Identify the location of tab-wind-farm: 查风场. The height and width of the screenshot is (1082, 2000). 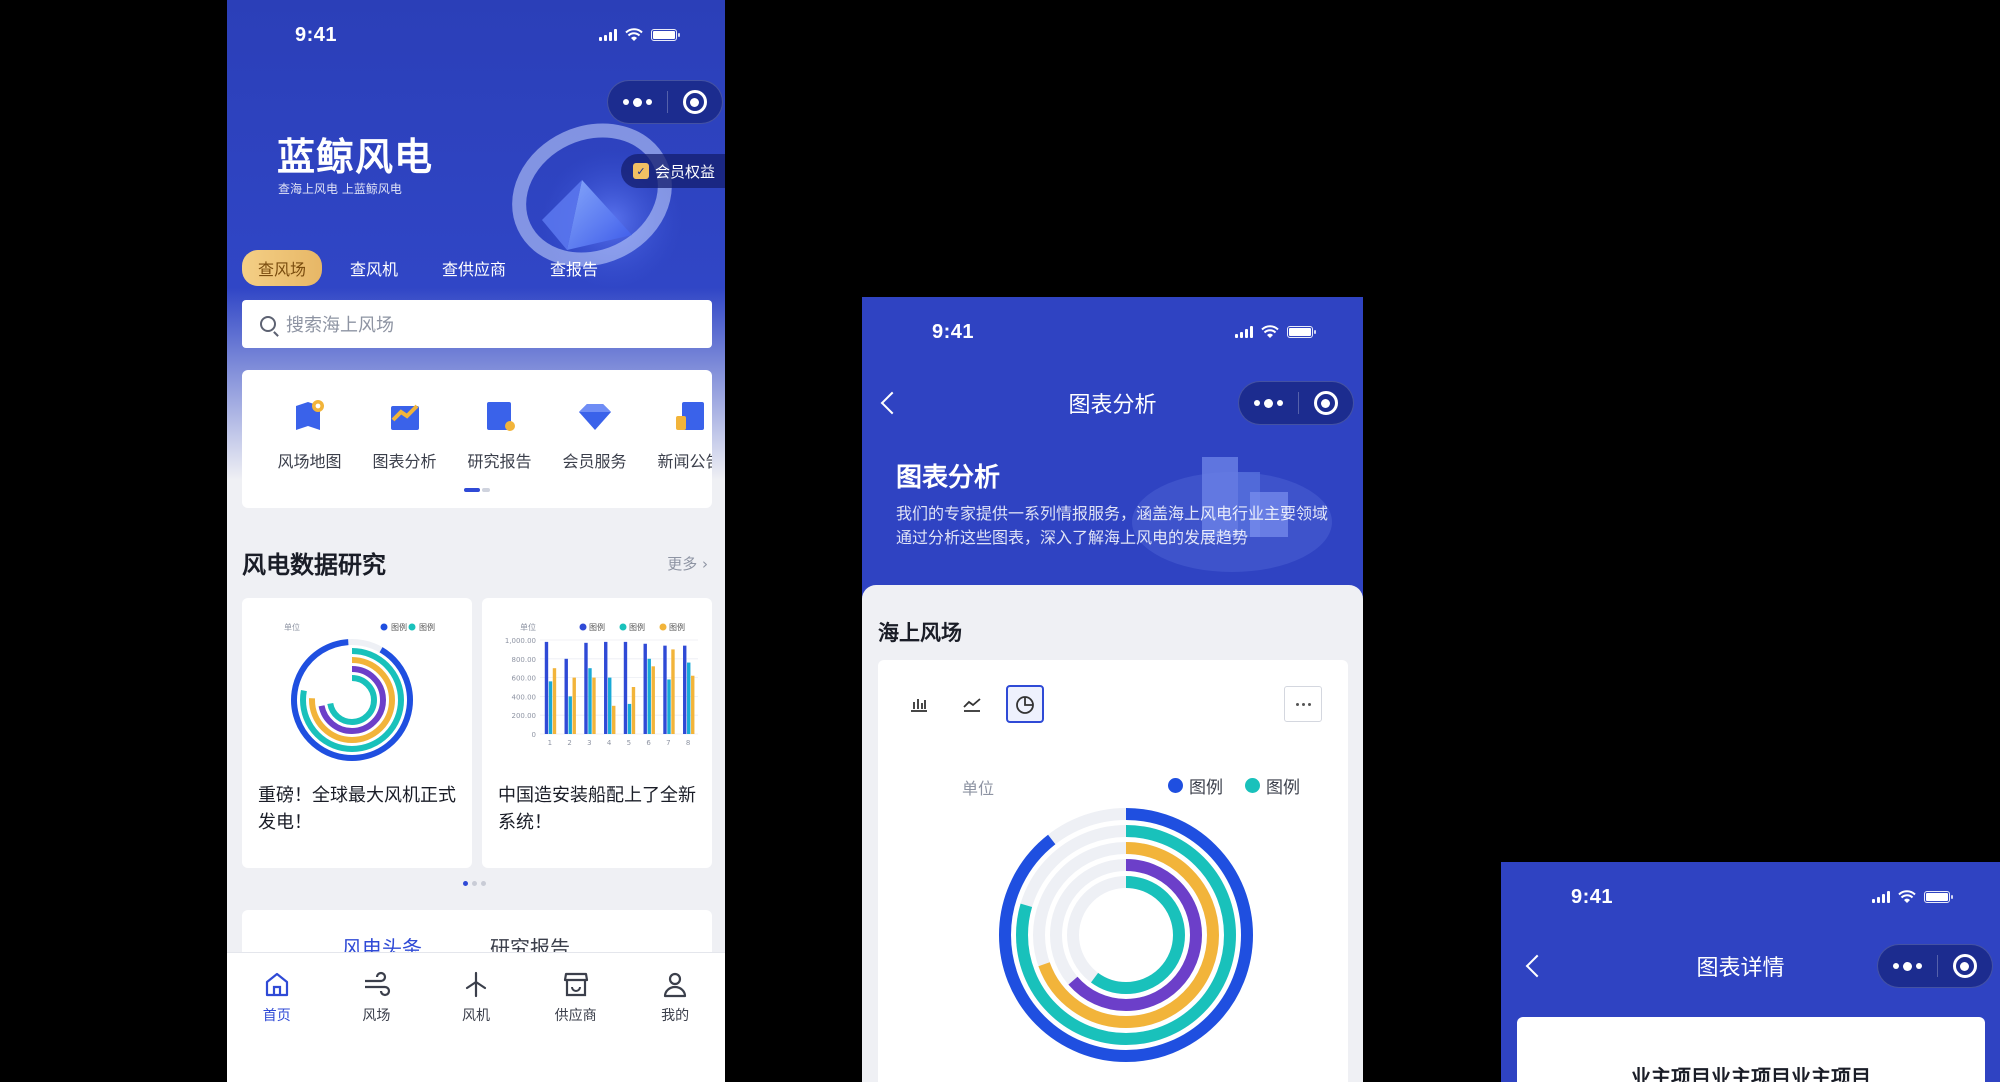
(282, 268).